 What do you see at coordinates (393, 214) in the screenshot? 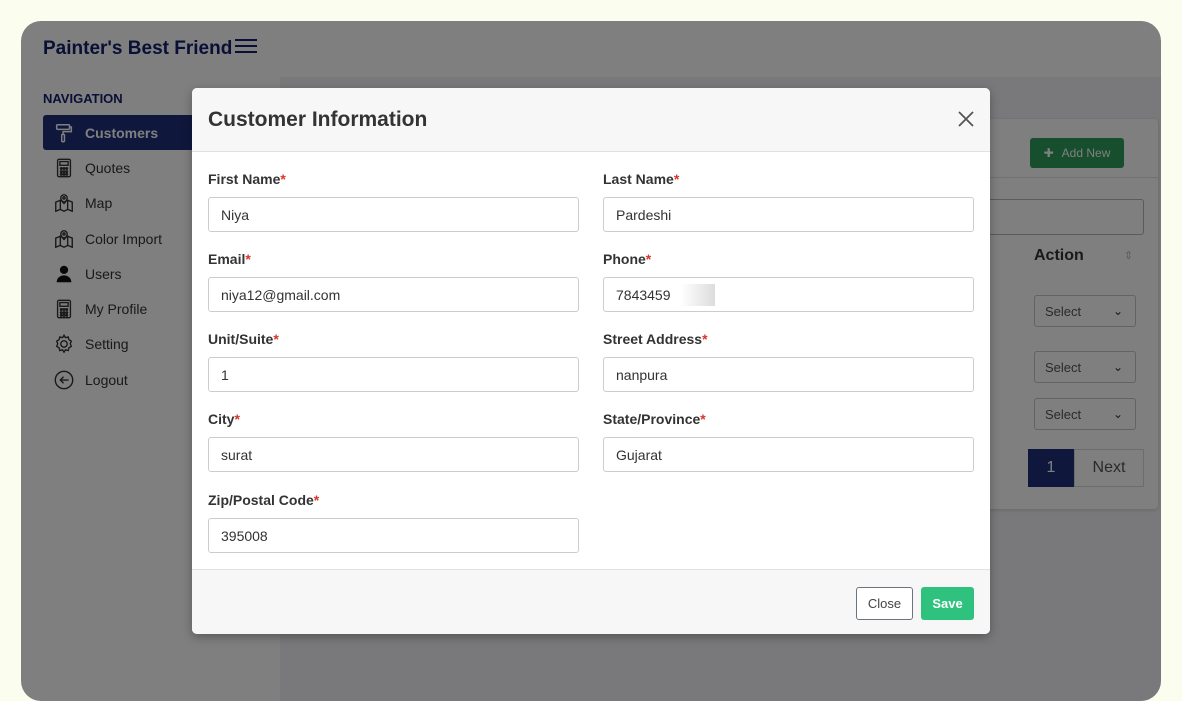
I see `first-name-field: Niya` at bounding box center [393, 214].